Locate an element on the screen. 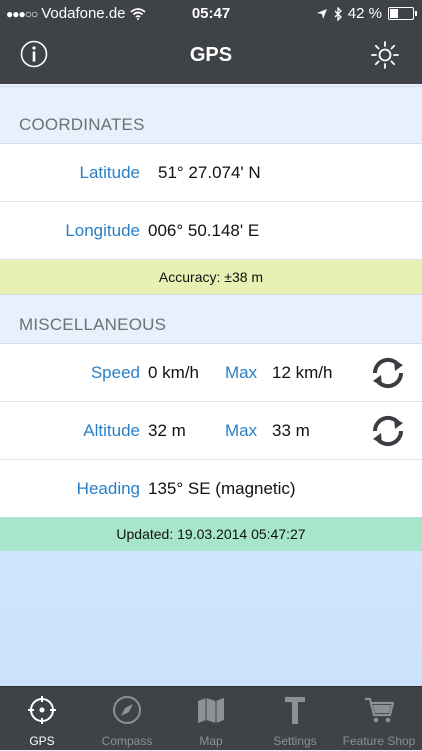  heading-label: Heading is located at coordinates (108, 488).